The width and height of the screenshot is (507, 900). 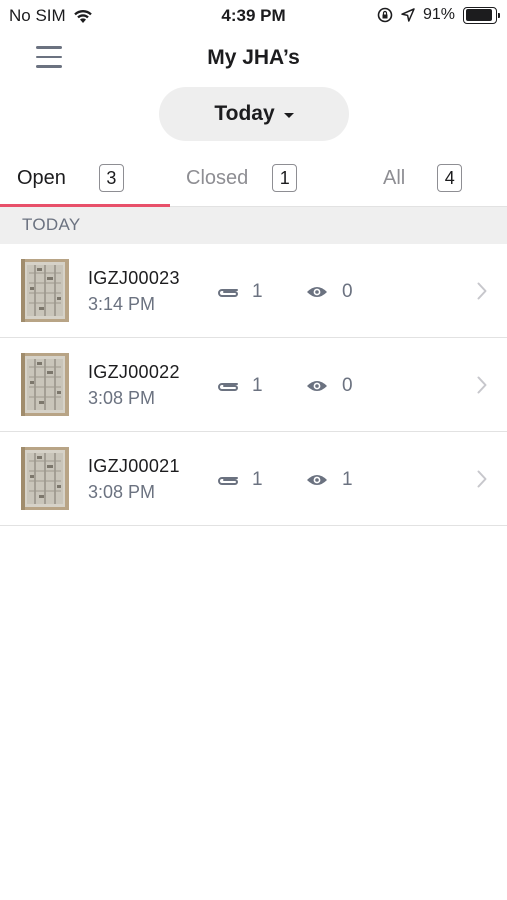 What do you see at coordinates (408, 15) in the screenshot?
I see `location-arrow-icon` at bounding box center [408, 15].